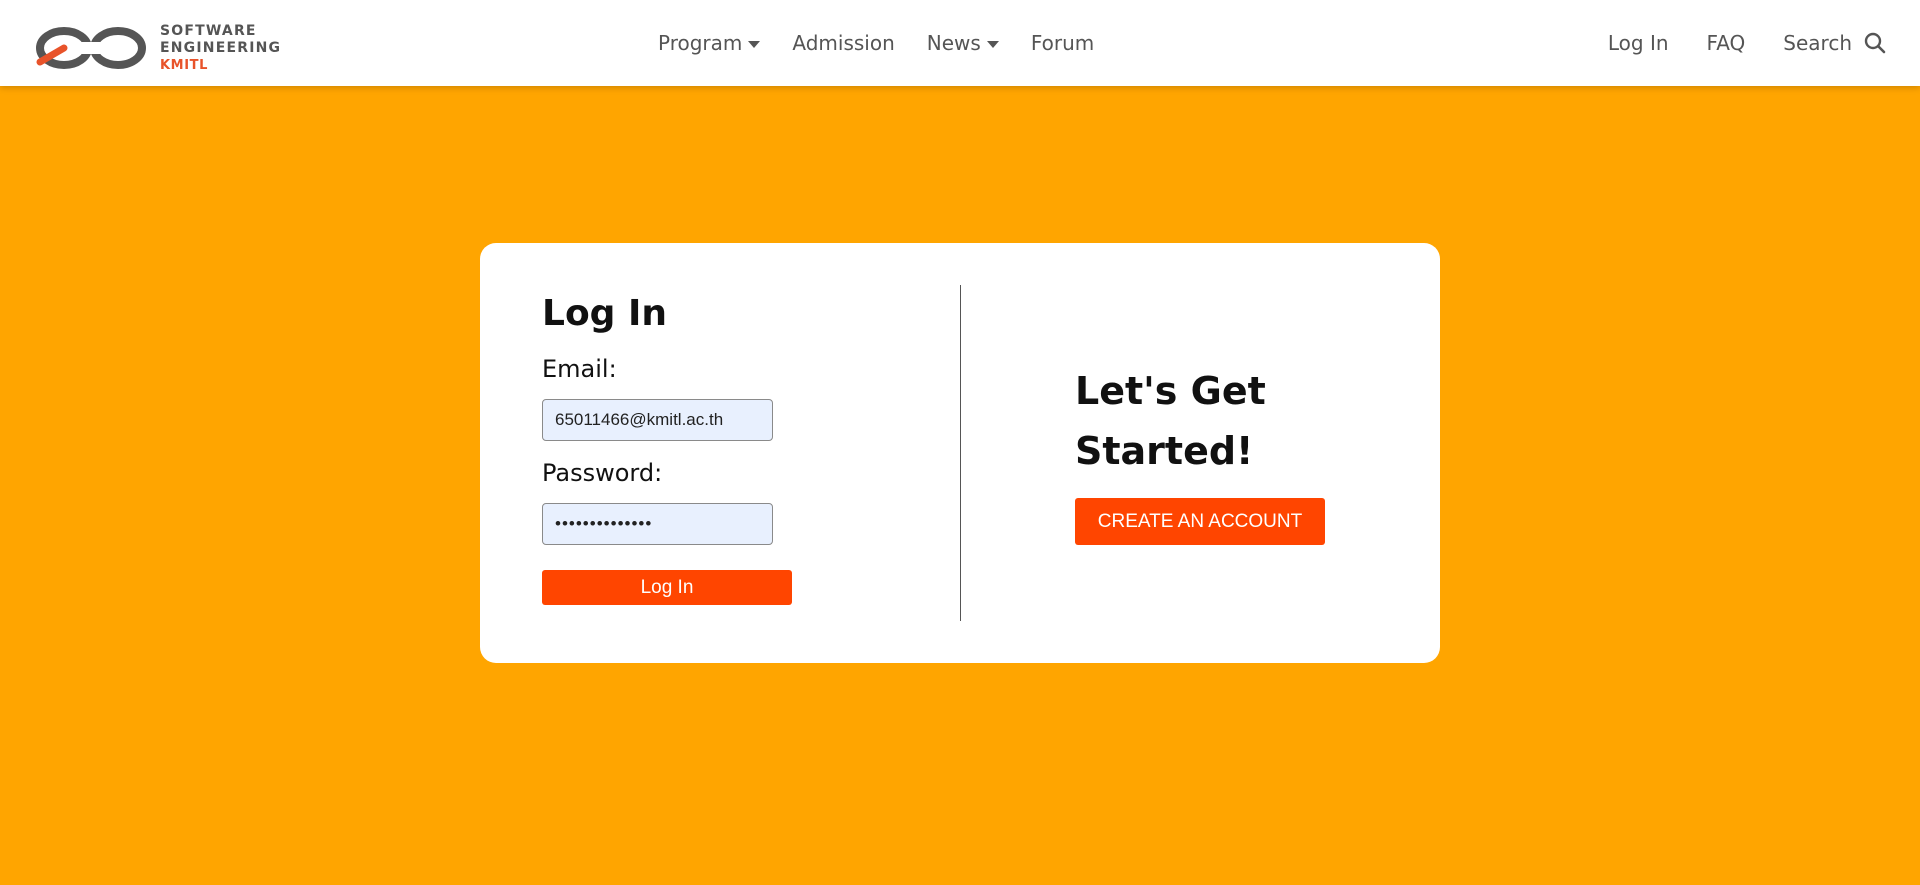 This screenshot has height=885, width=1920. I want to click on nav-login-label: Log In, so click(1638, 43).